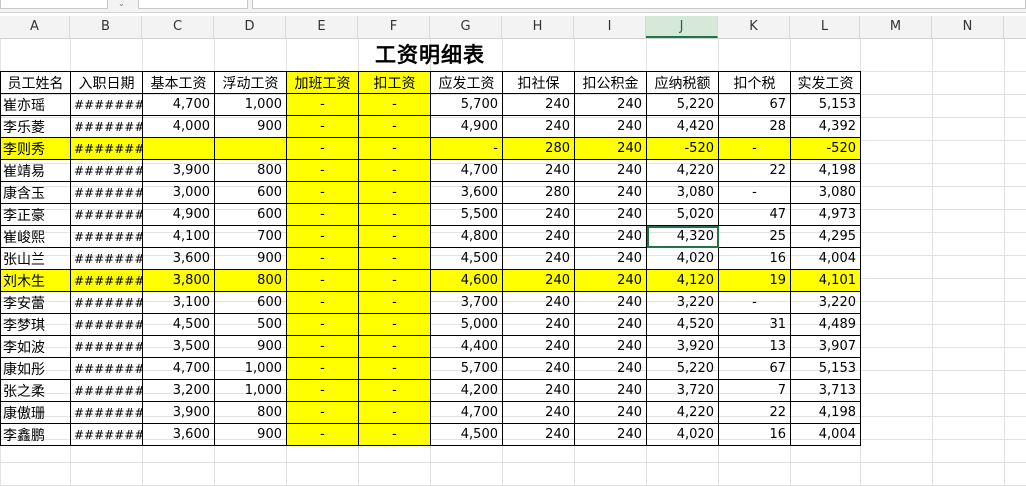 This screenshot has width=1026, height=486. I want to click on cell-tax: 16, so click(754, 258).